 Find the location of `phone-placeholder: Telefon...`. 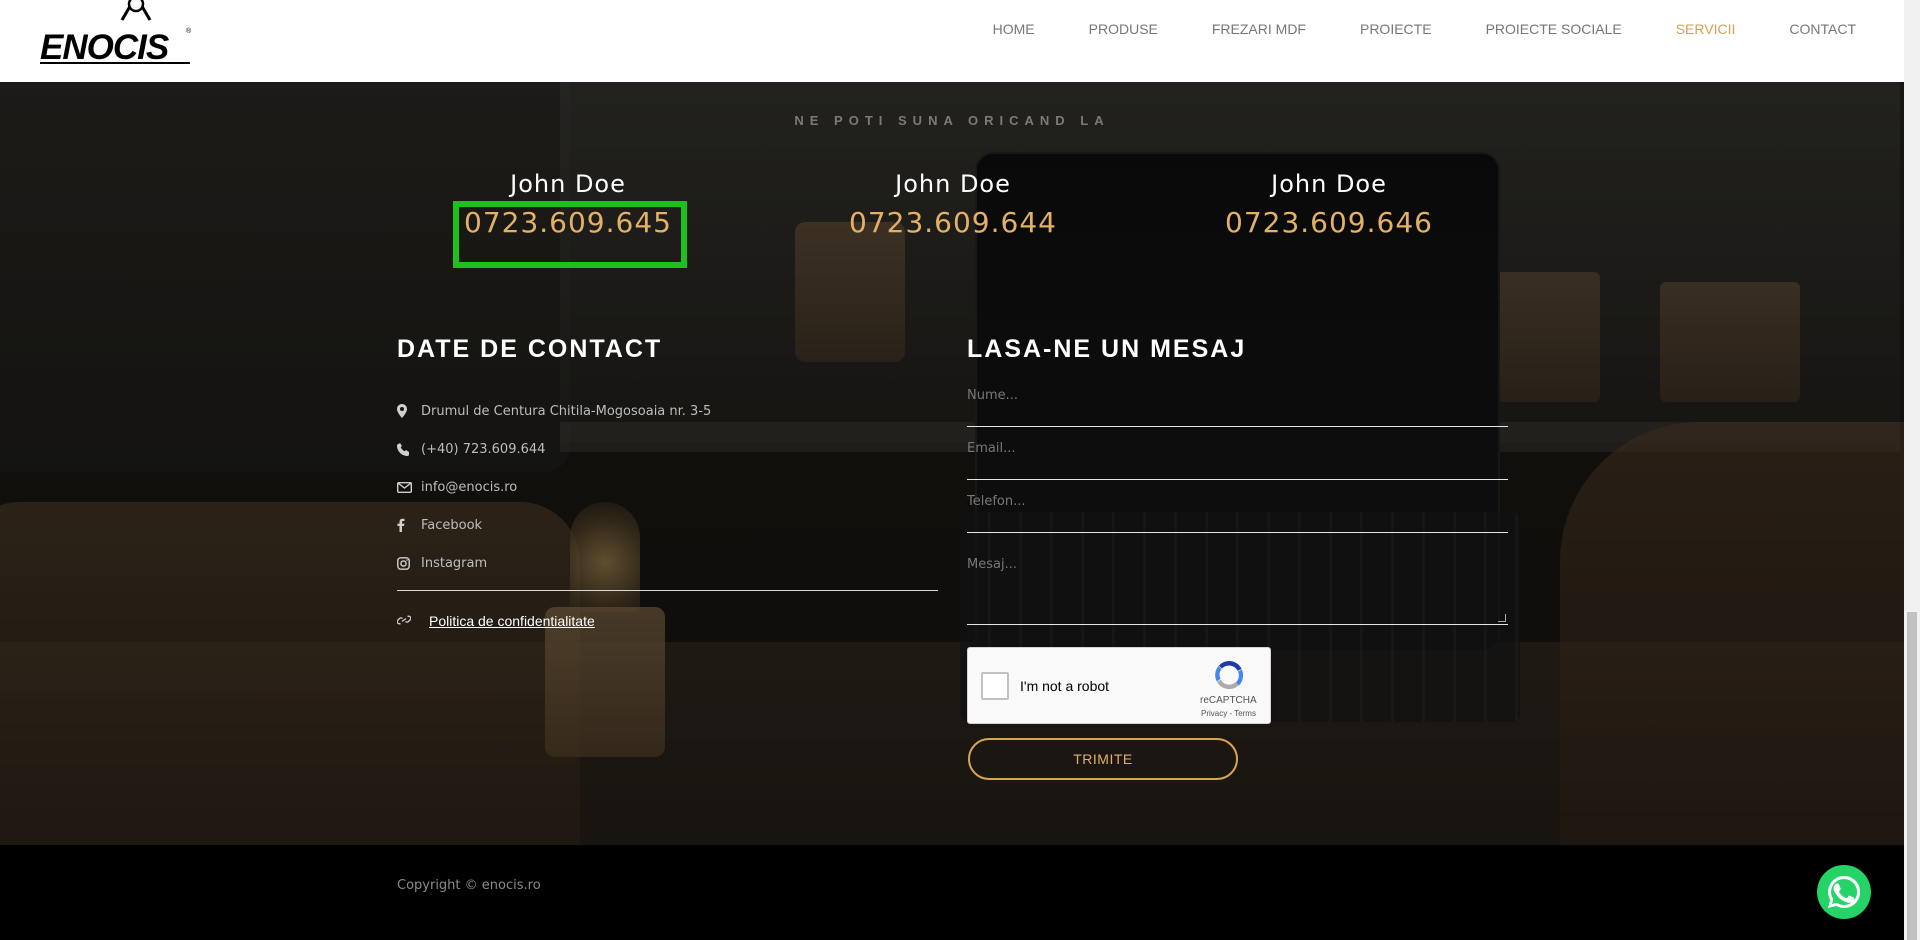

phone-placeholder: Telefon... is located at coordinates (996, 501).